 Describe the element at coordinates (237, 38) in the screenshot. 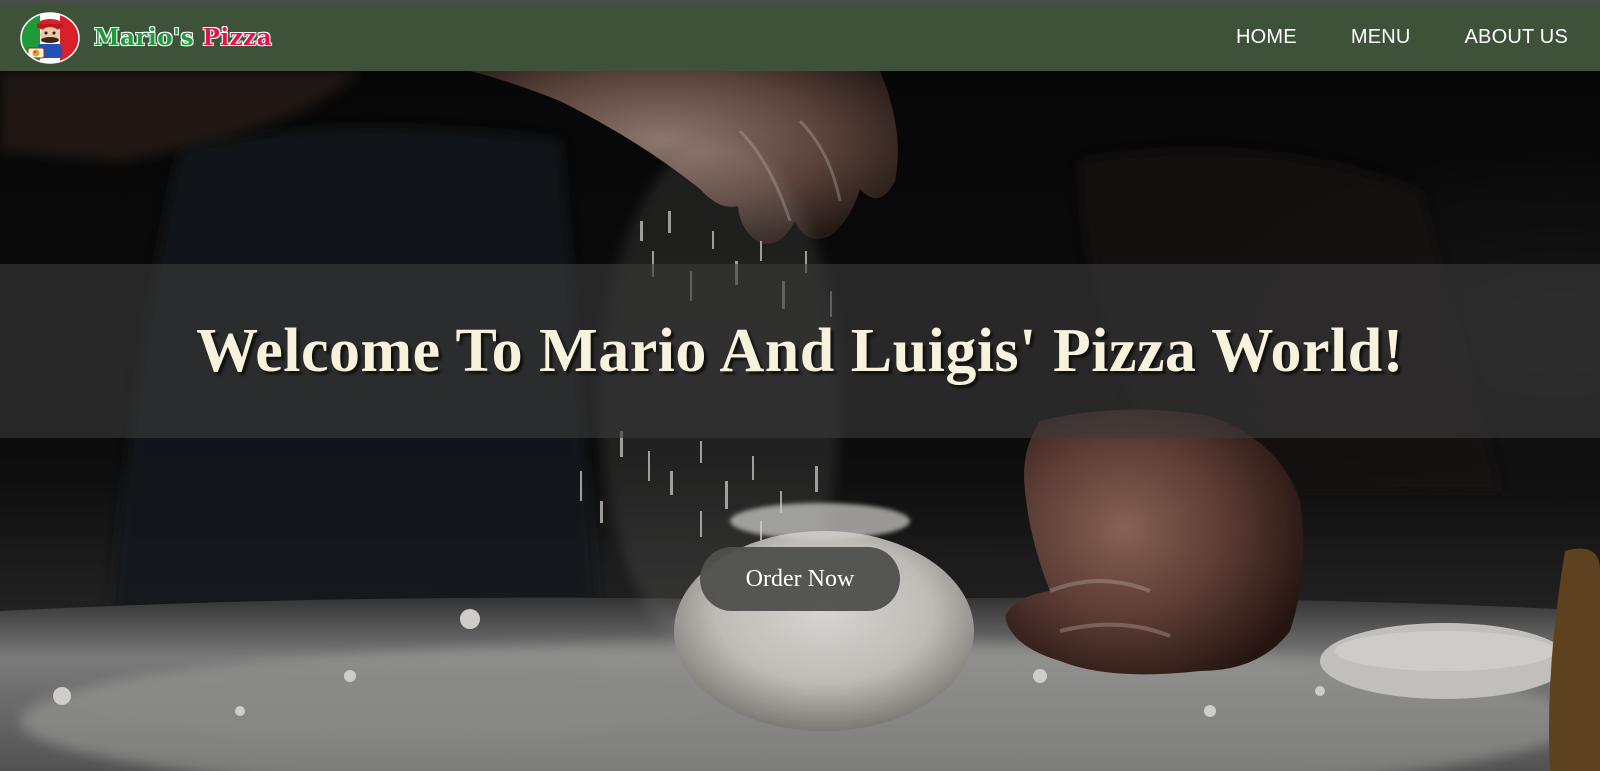

I see `brand-name-pizza: Pizza` at that location.